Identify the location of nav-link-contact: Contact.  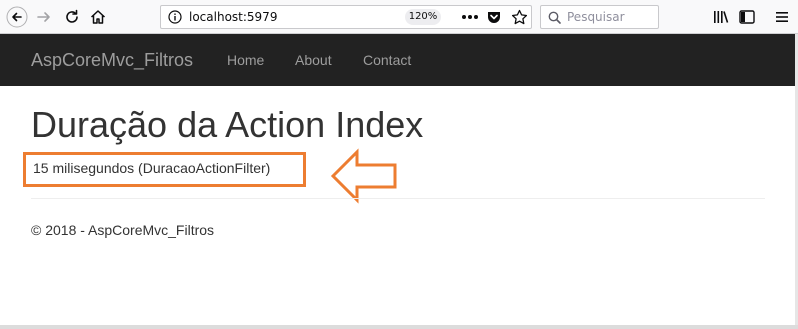
(387, 60).